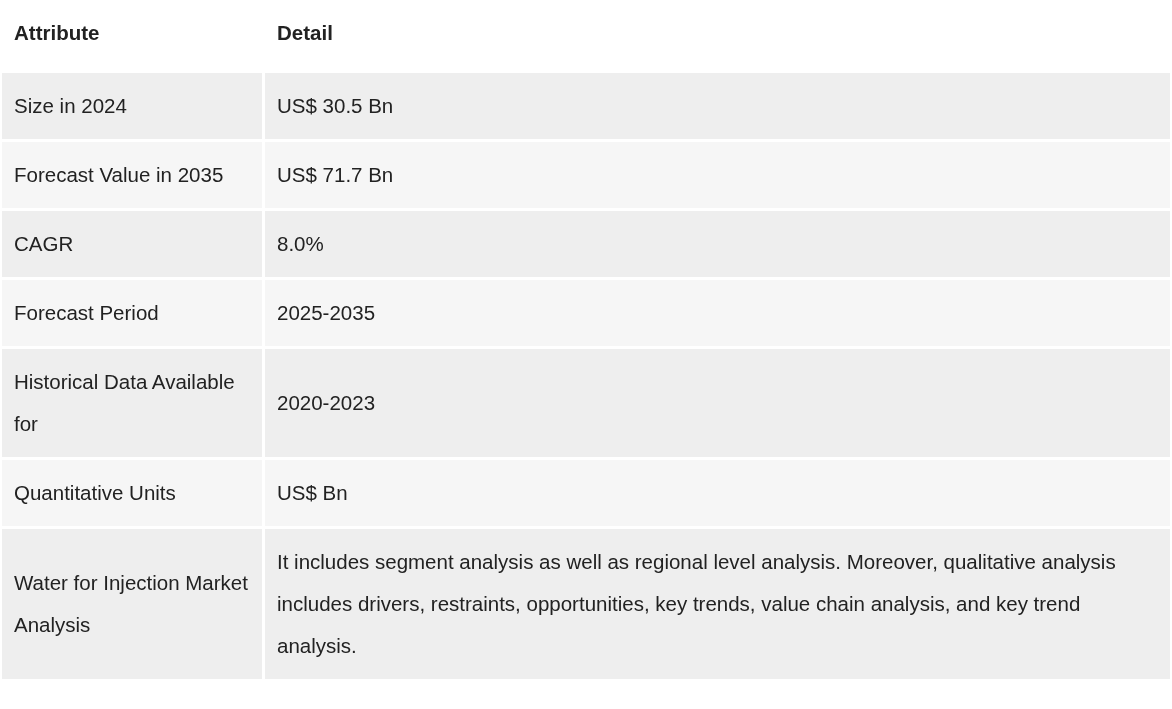  Describe the element at coordinates (132, 106) in the screenshot. I see `table-cell: Size in 2024` at that location.